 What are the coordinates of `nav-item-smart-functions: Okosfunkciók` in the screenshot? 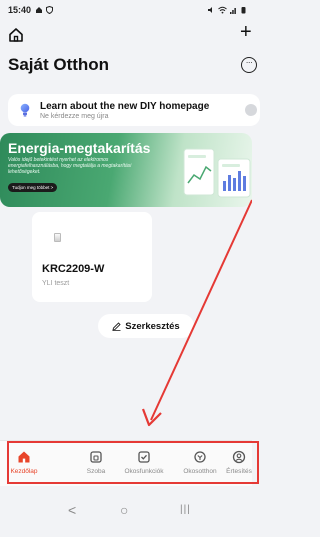 It's located at (144, 464).